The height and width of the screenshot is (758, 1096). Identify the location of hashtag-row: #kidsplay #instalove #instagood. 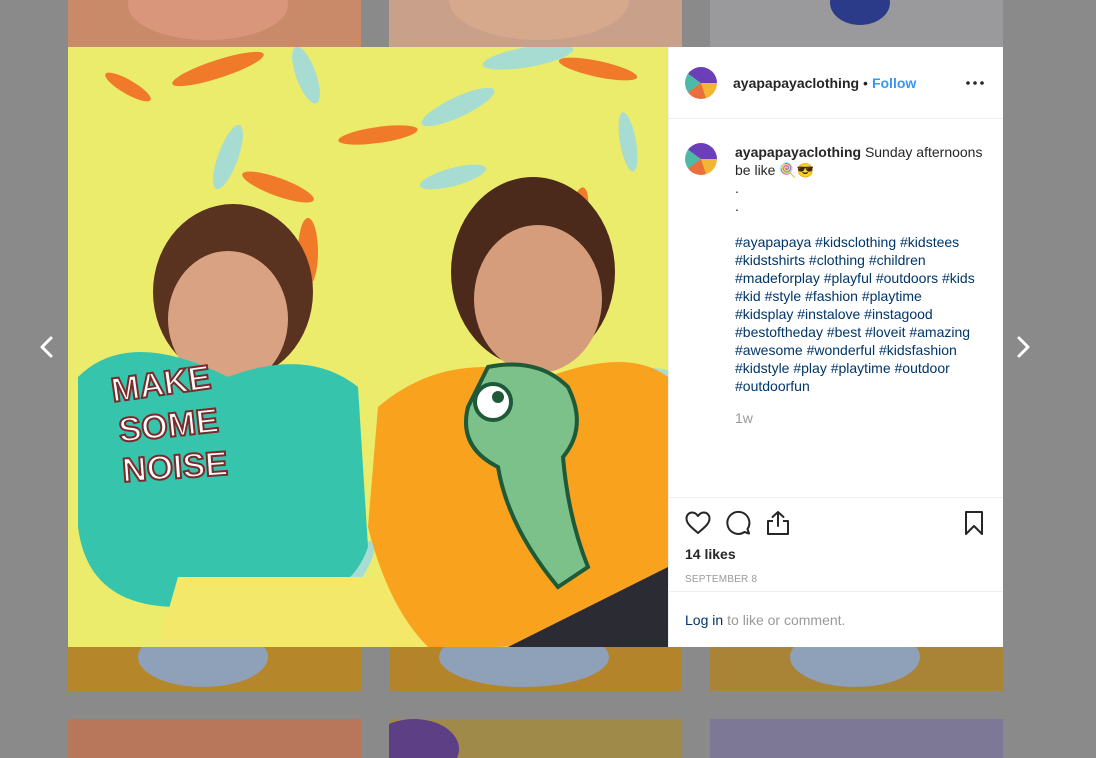
(861, 314).